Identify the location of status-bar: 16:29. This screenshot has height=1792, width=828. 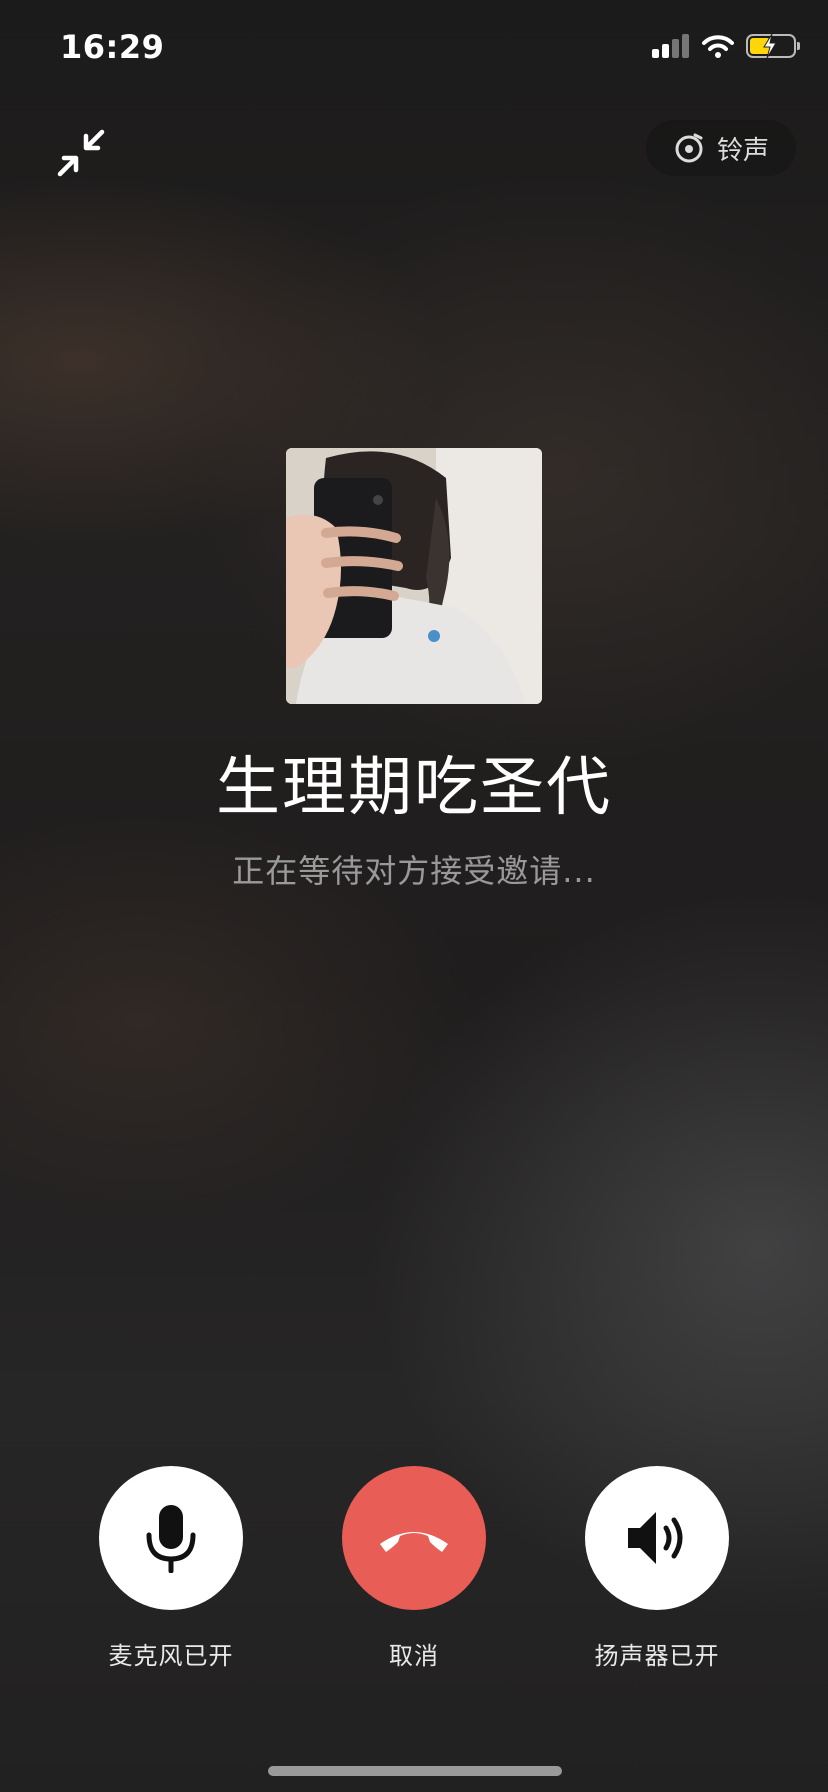
(414, 50).